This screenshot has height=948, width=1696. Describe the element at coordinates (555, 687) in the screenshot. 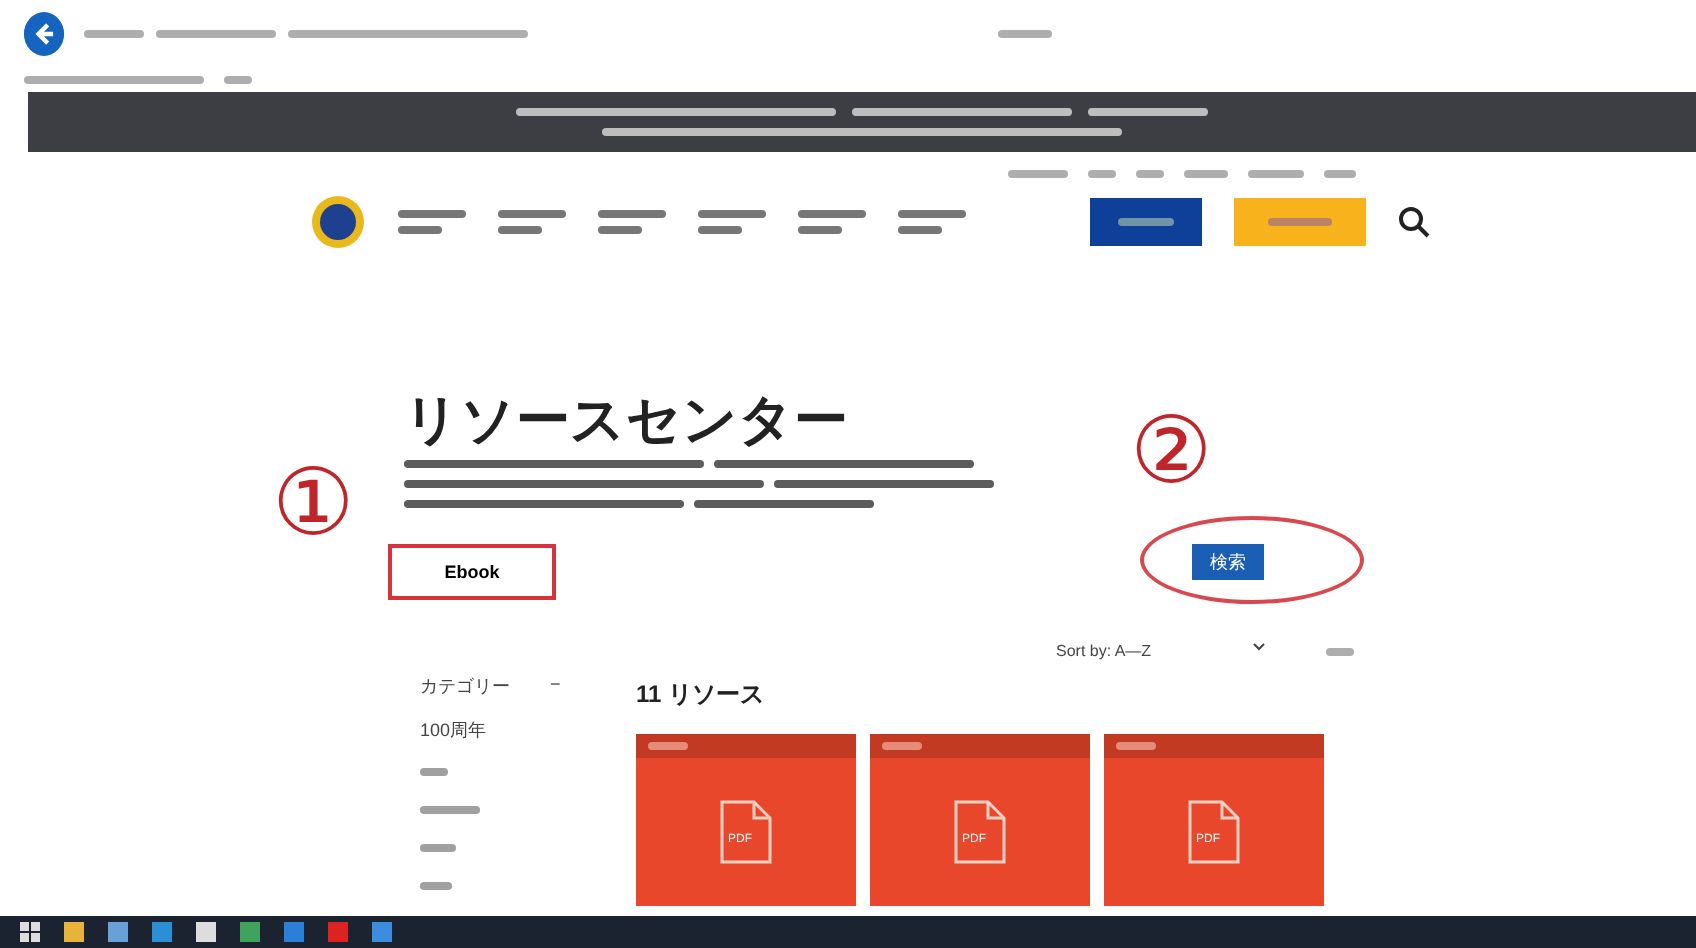

I see `collapse-toggle: −` at that location.